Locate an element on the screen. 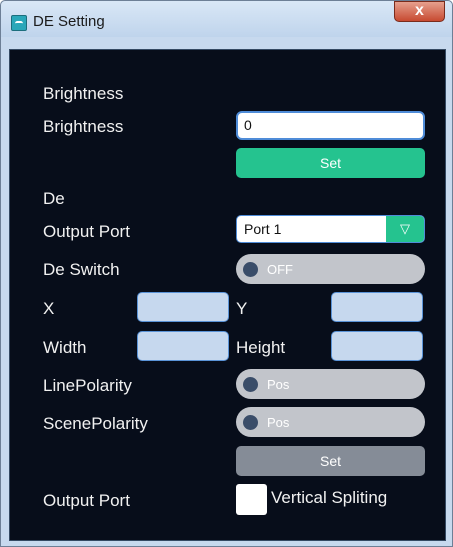 The height and width of the screenshot is (547, 453). de-set-button: Set is located at coordinates (330, 461).